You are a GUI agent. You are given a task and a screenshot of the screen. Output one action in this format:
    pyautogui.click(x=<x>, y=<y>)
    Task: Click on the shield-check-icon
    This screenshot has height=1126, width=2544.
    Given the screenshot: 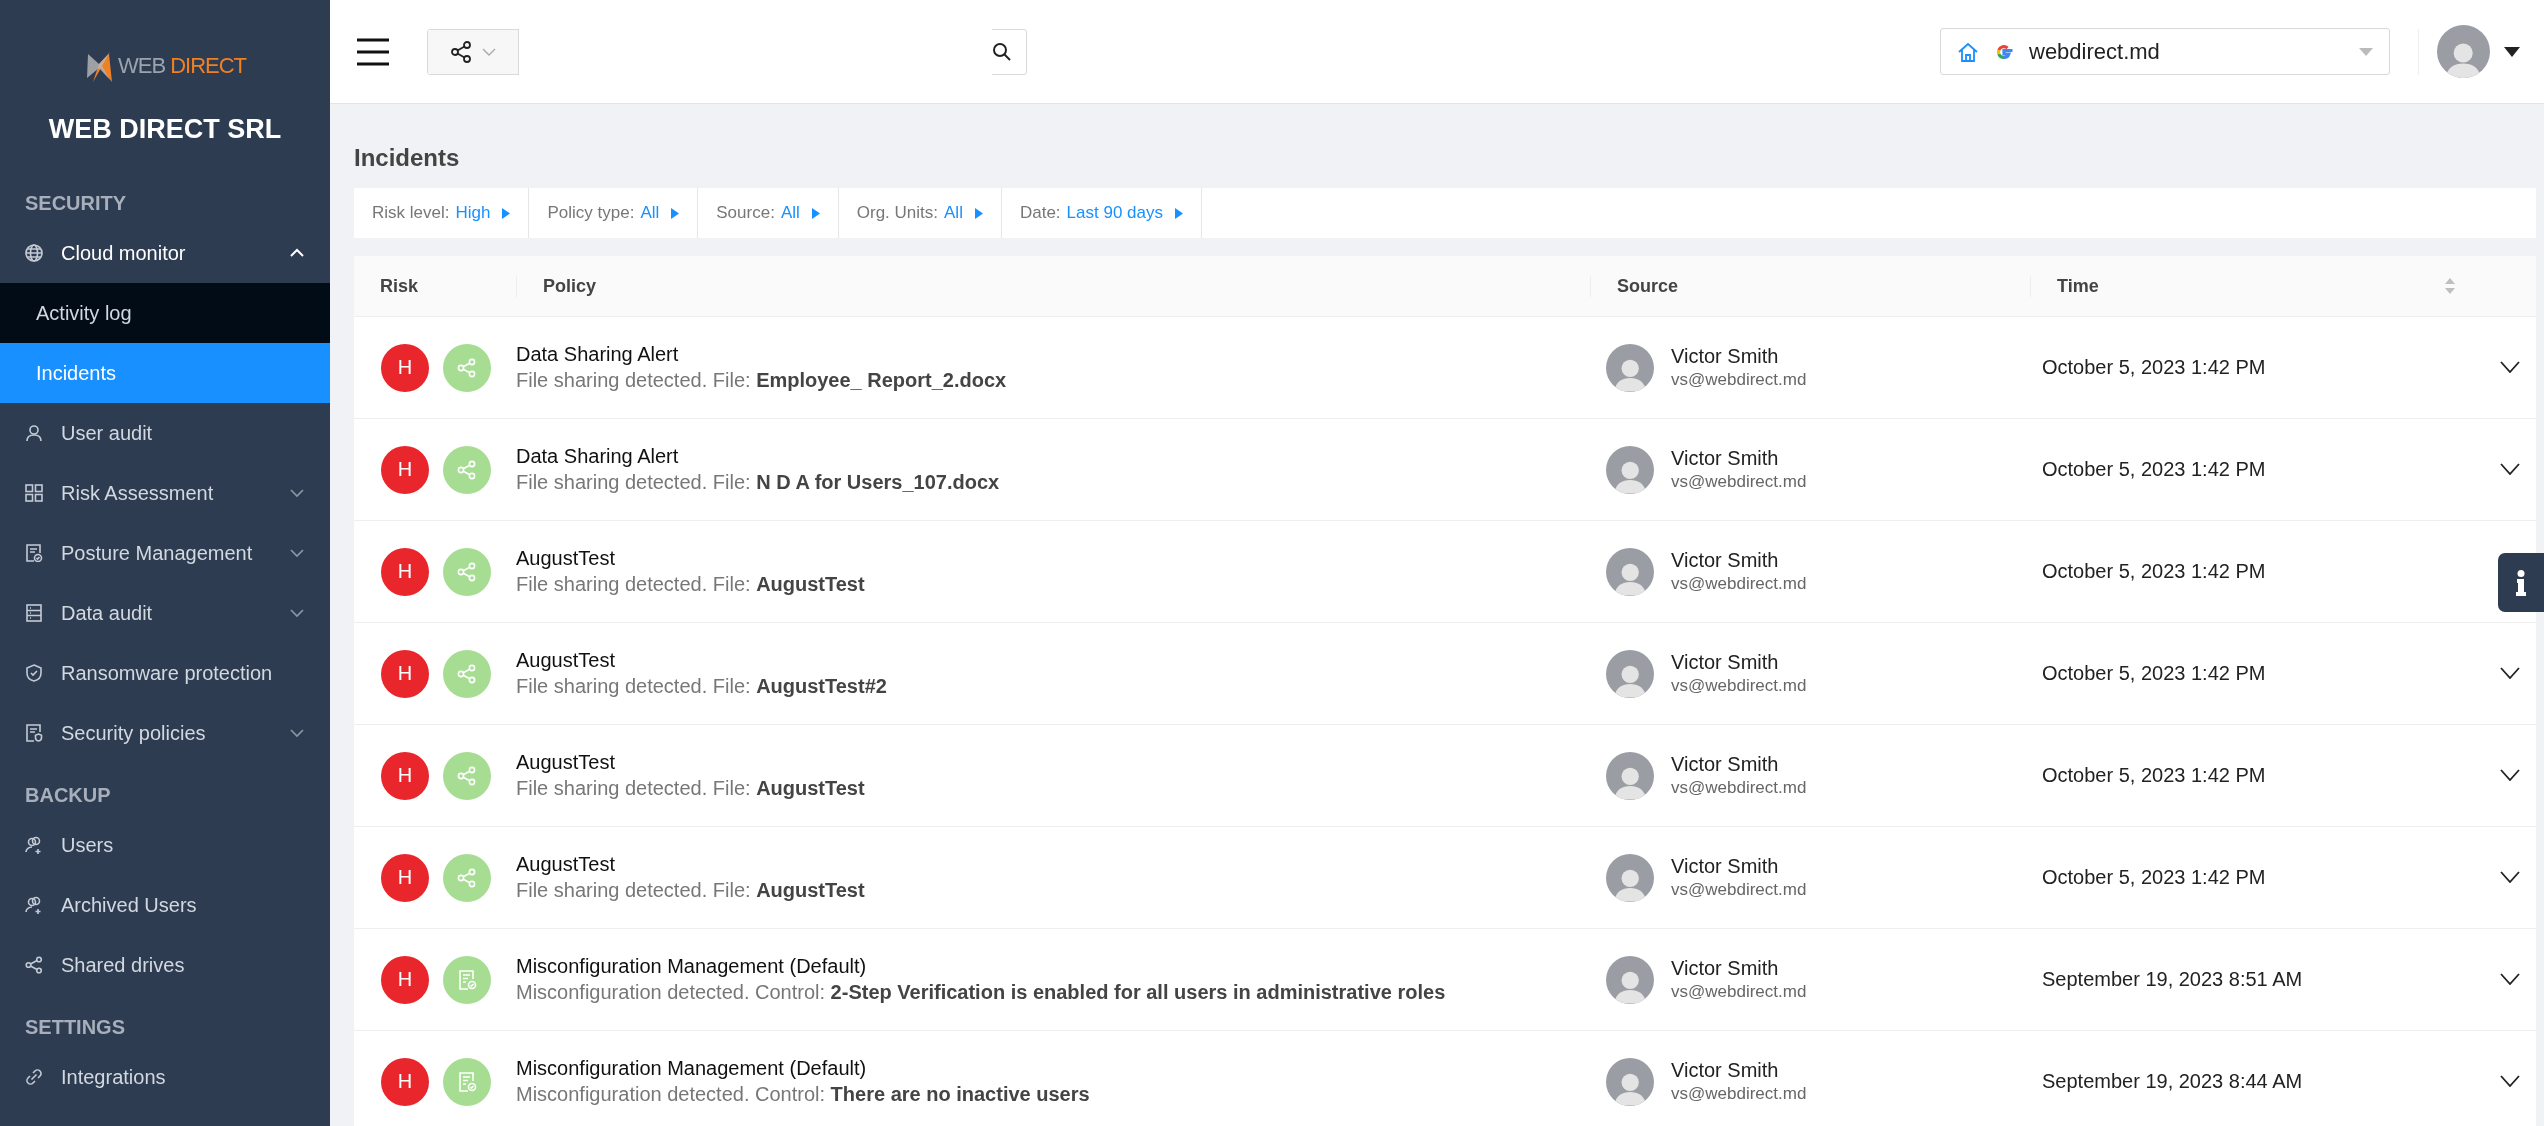 What is the action you would take?
    pyautogui.click(x=34, y=673)
    